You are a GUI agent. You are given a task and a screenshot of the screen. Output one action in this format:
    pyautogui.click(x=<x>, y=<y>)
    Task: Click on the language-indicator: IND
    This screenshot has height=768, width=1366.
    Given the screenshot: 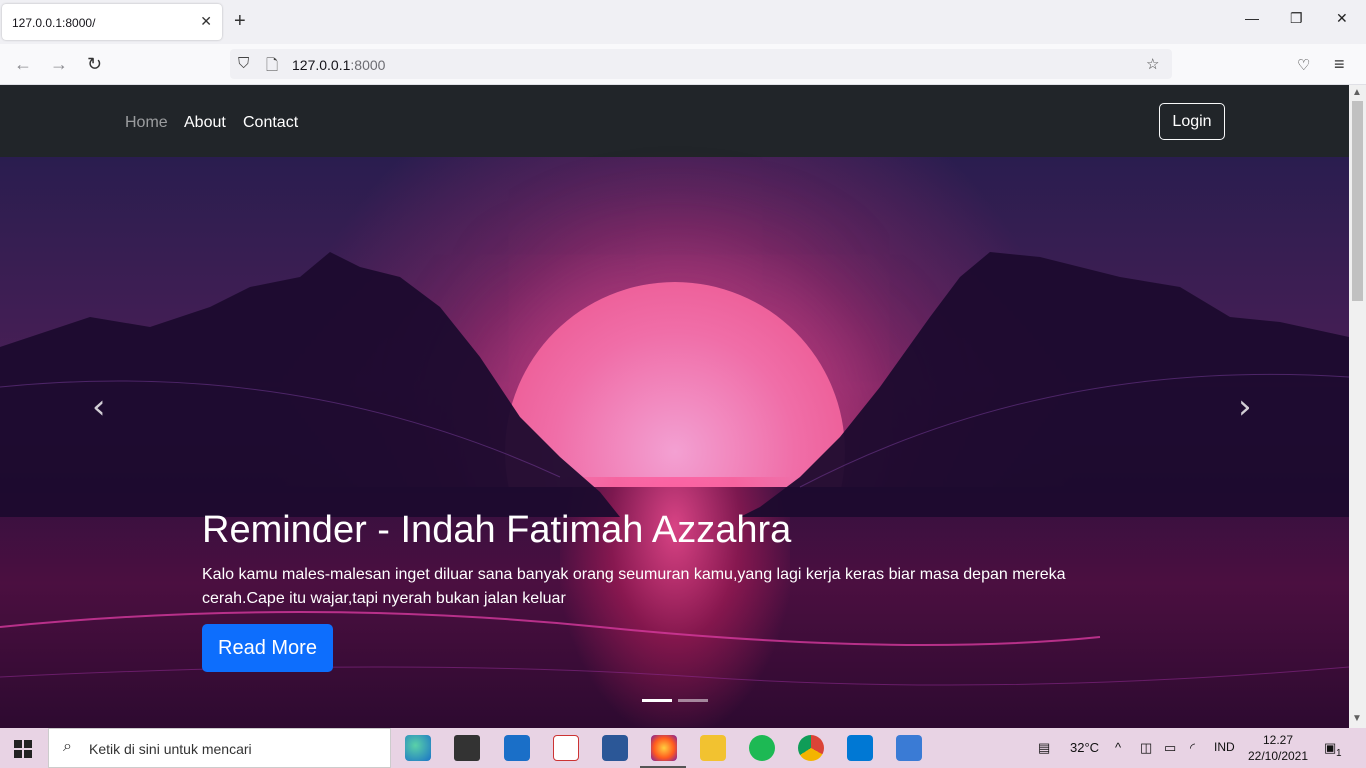 What is the action you would take?
    pyautogui.click(x=1224, y=747)
    